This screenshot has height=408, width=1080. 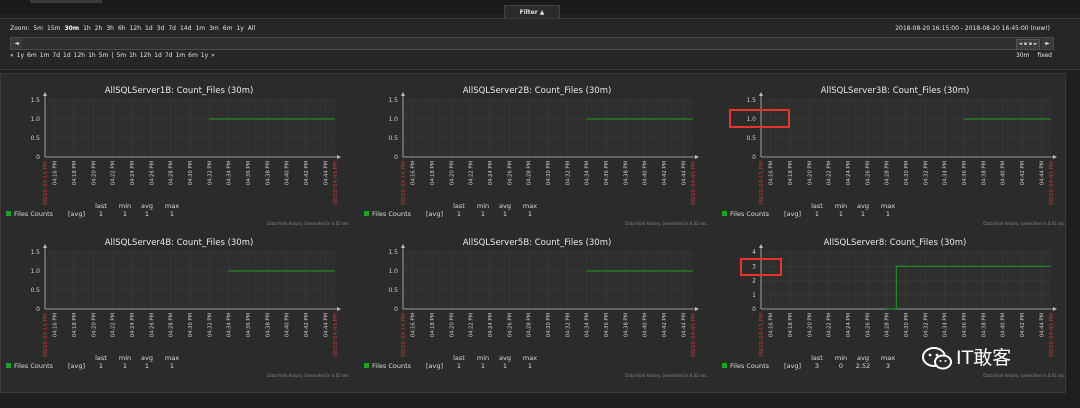 What do you see at coordinates (965, 173) in the screenshot?
I see `x-tick-label: 04:36 PM` at bounding box center [965, 173].